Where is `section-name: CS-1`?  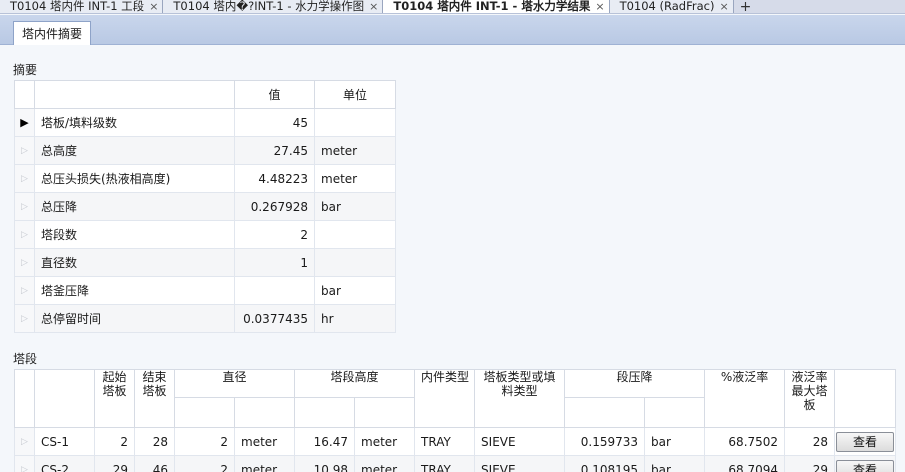
section-name: CS-1 is located at coordinates (64, 441).